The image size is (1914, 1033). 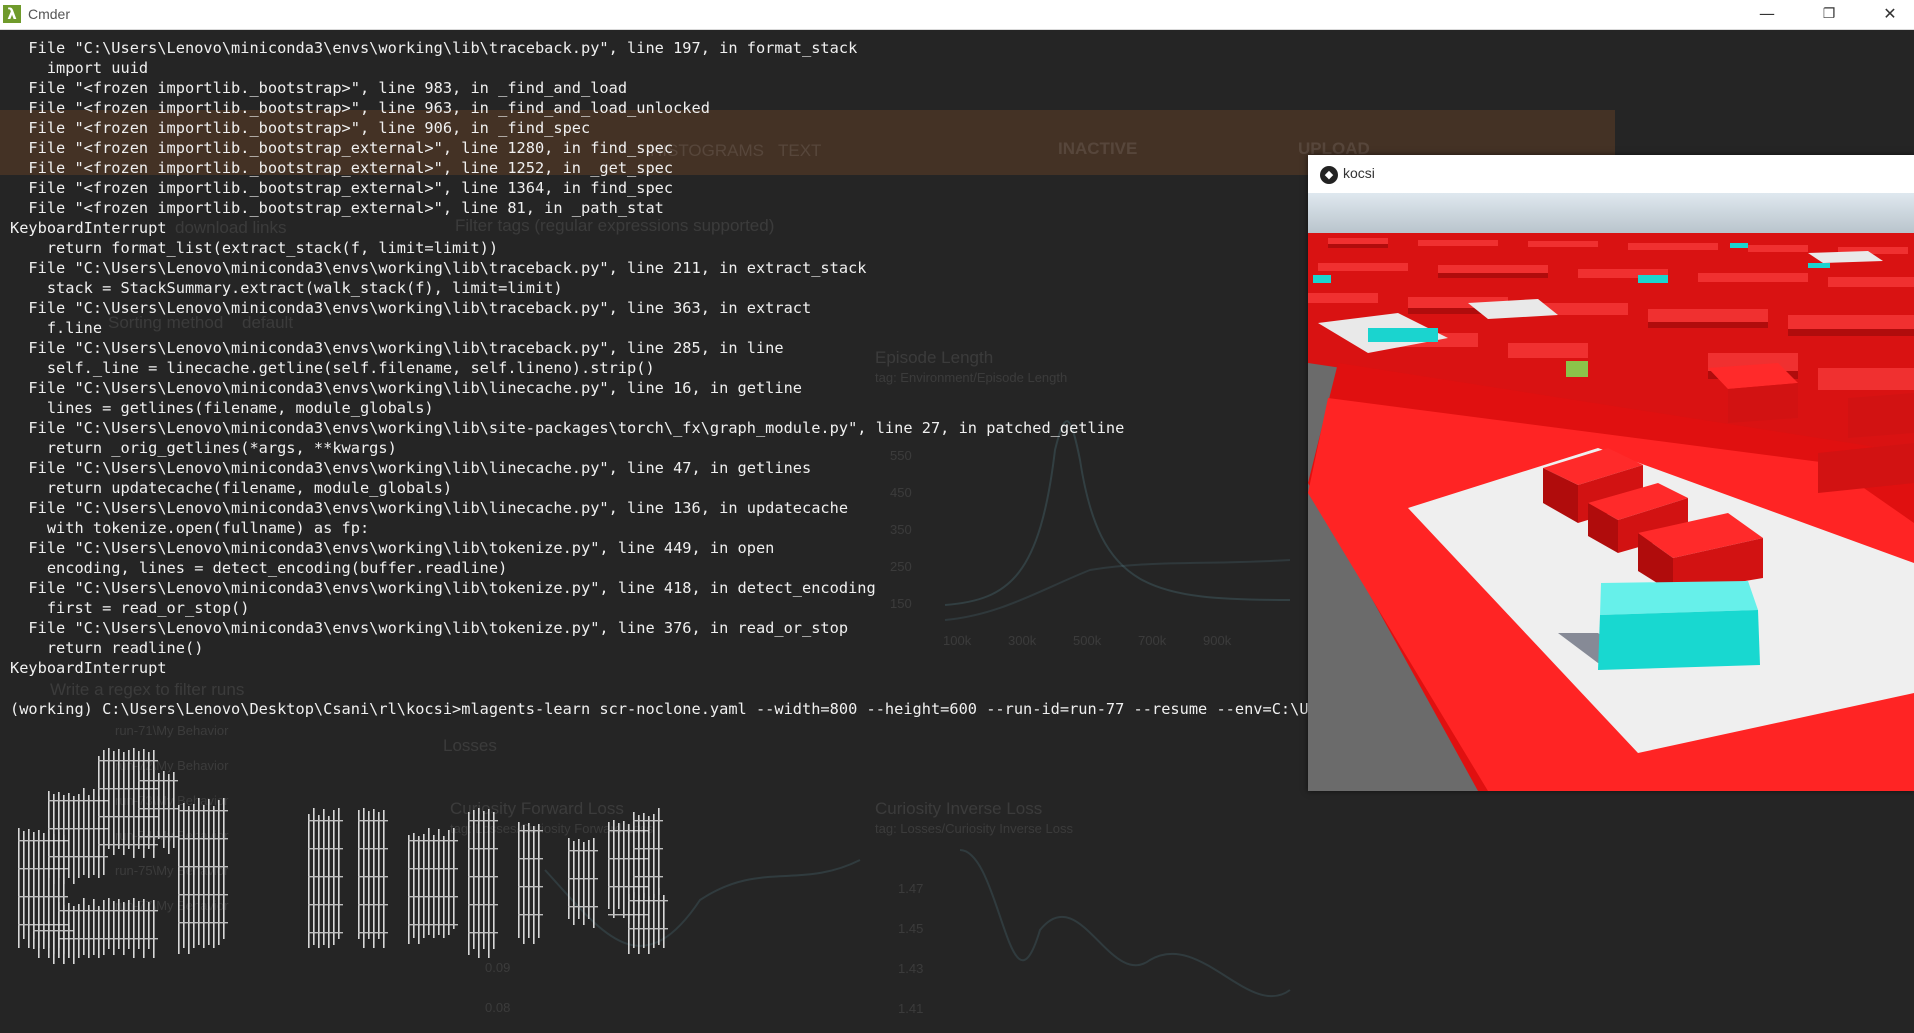 What do you see at coordinates (1329, 175) in the screenshot?
I see `unity-icon: ◆` at bounding box center [1329, 175].